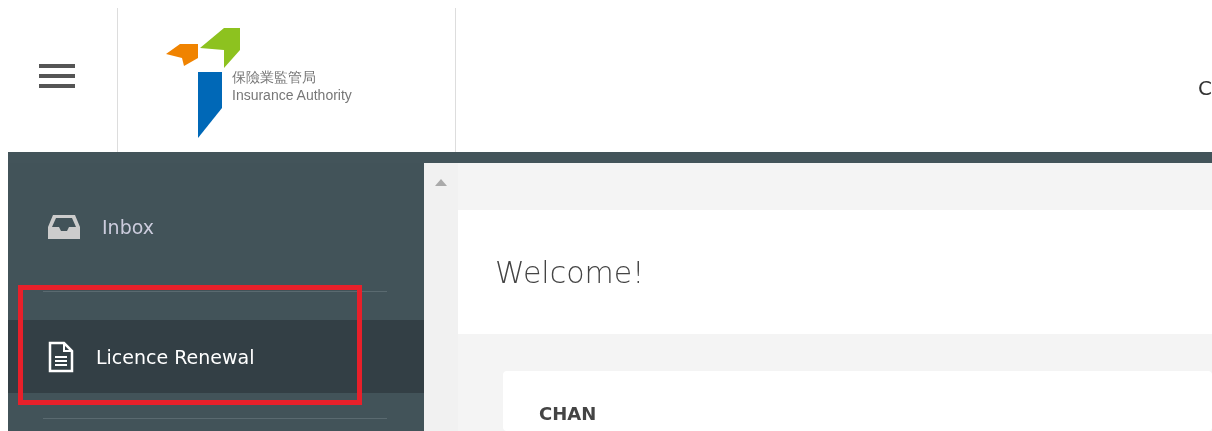 This screenshot has height=431, width=1212. I want to click on sidebar-item: Licence Renewal, so click(216, 356).